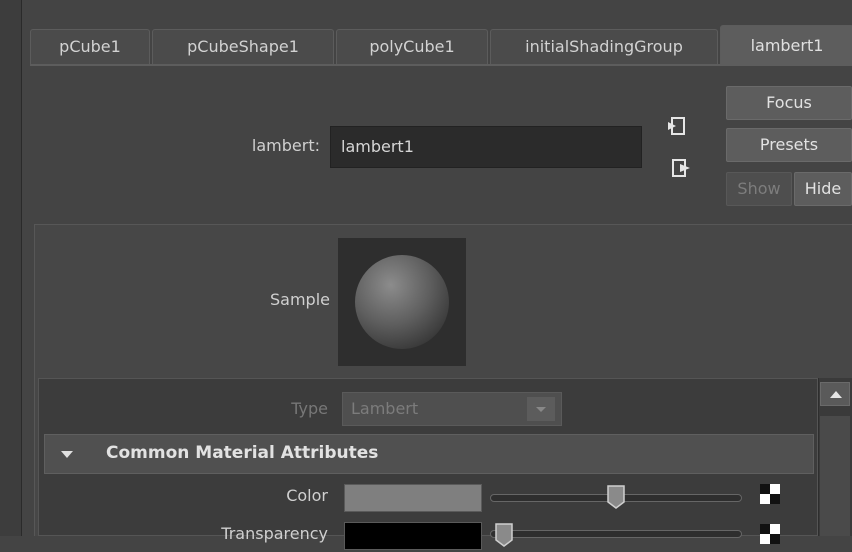  Describe the element at coordinates (676, 126) in the screenshot. I see `arrow-in-icon` at that location.